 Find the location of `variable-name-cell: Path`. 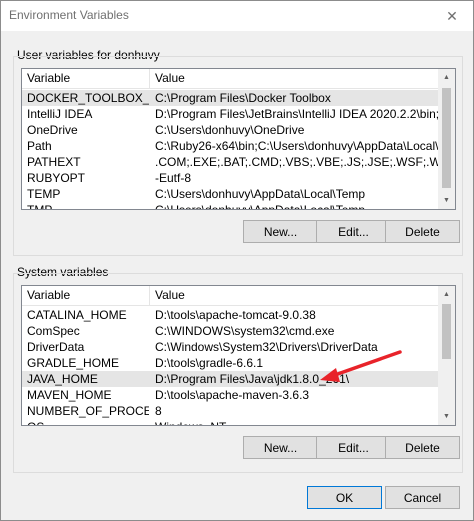

variable-name-cell: Path is located at coordinates (39, 146).